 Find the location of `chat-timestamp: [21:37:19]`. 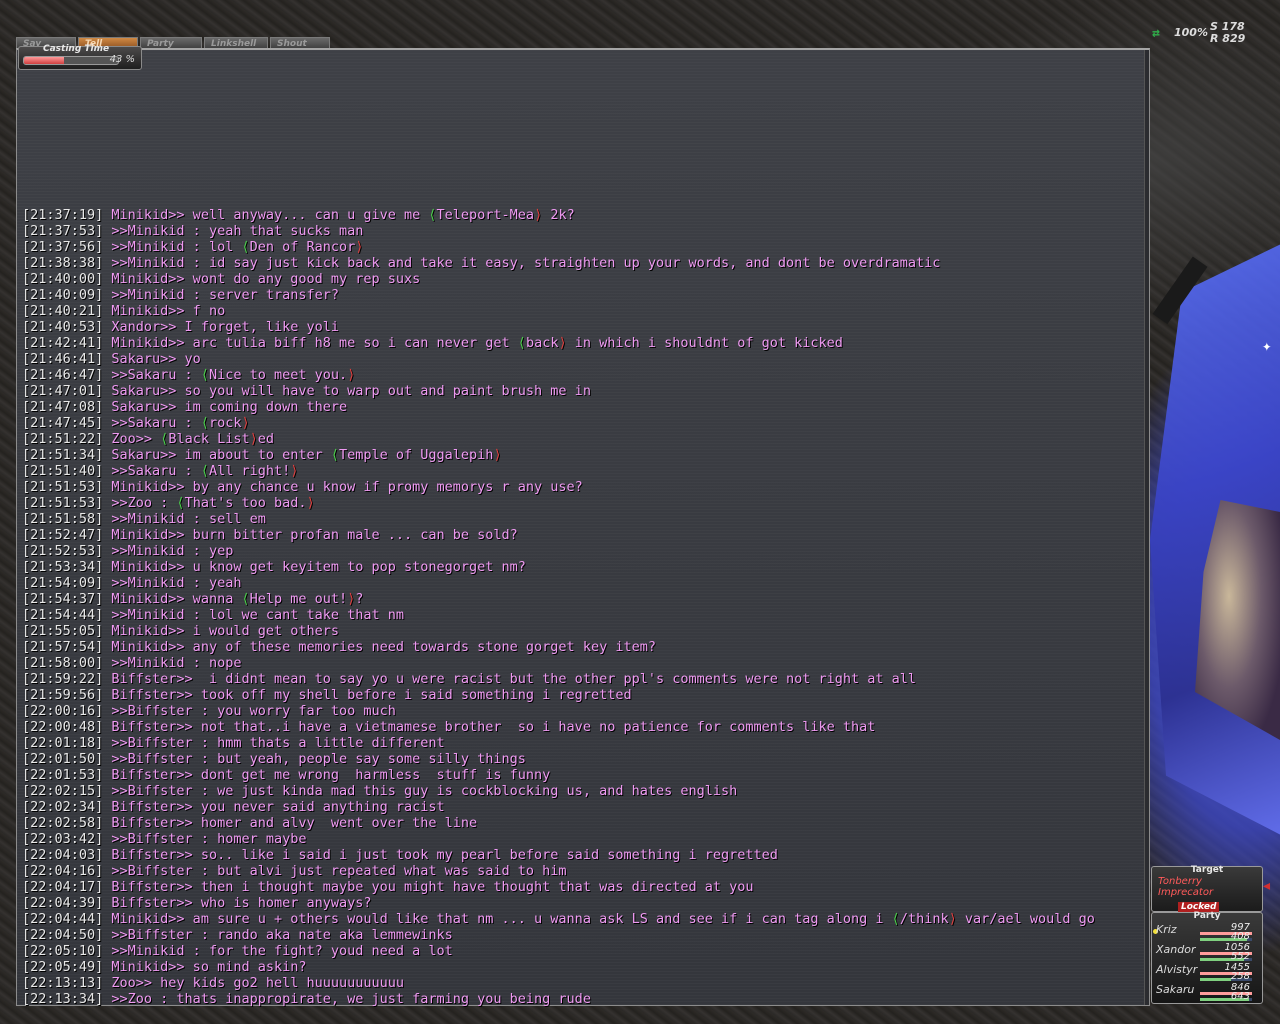

chat-timestamp: [21:37:19] is located at coordinates (63, 215).